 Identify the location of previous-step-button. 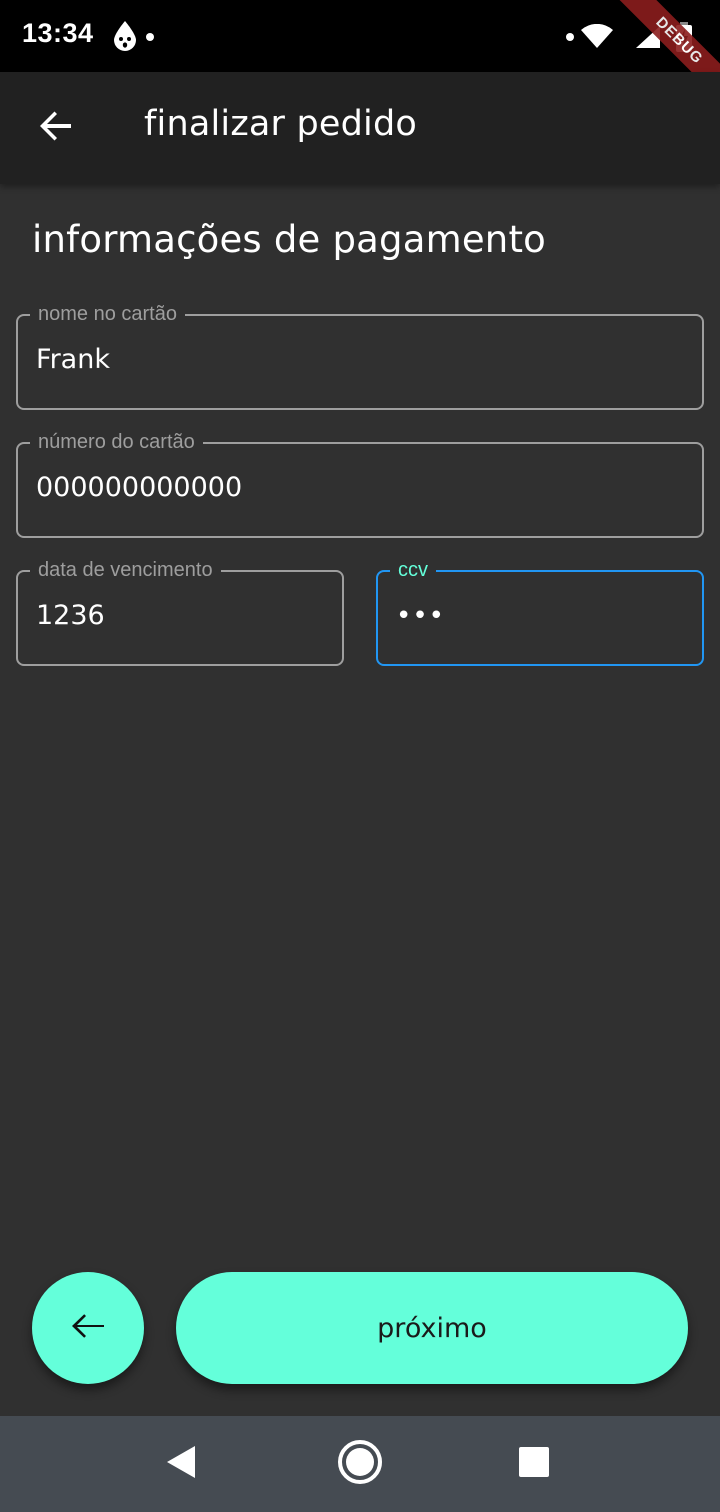
(88, 1328).